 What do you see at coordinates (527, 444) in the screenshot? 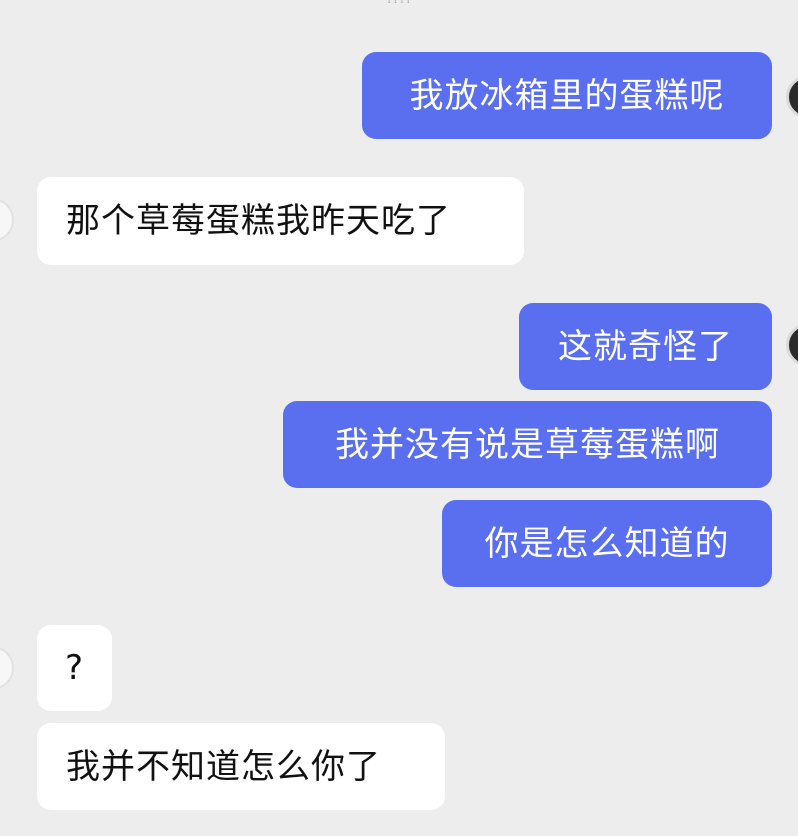
I see `message-bubble-sent: 我并没有说是草莓蛋糕啊` at bounding box center [527, 444].